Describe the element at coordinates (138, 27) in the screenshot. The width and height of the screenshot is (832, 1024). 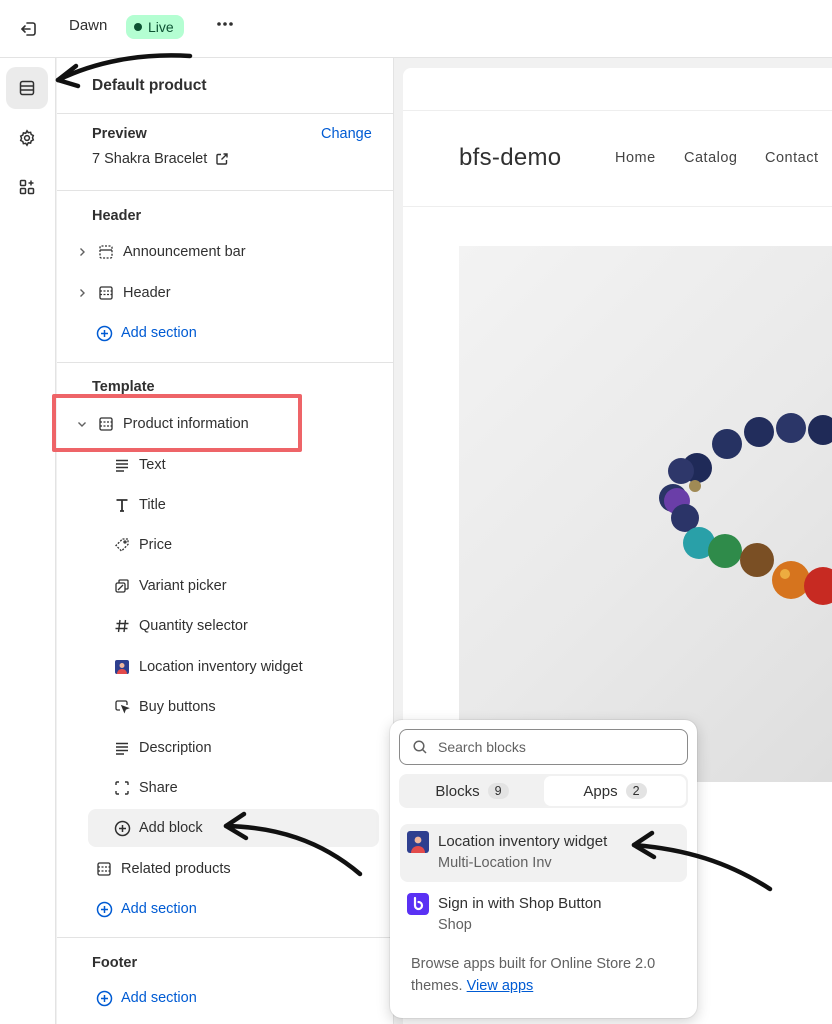
I see `live-dot-icon` at that location.